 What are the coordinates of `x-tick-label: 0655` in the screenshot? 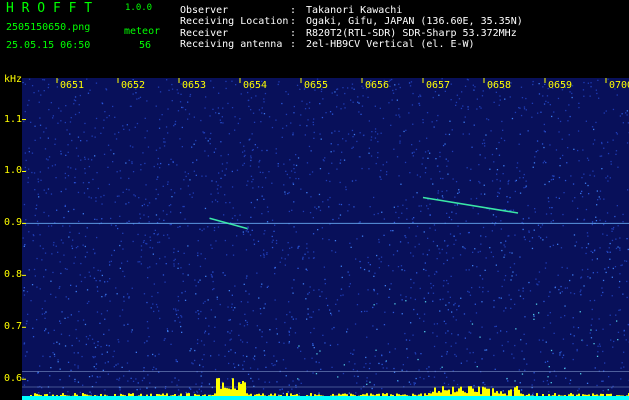 It's located at (316, 85).